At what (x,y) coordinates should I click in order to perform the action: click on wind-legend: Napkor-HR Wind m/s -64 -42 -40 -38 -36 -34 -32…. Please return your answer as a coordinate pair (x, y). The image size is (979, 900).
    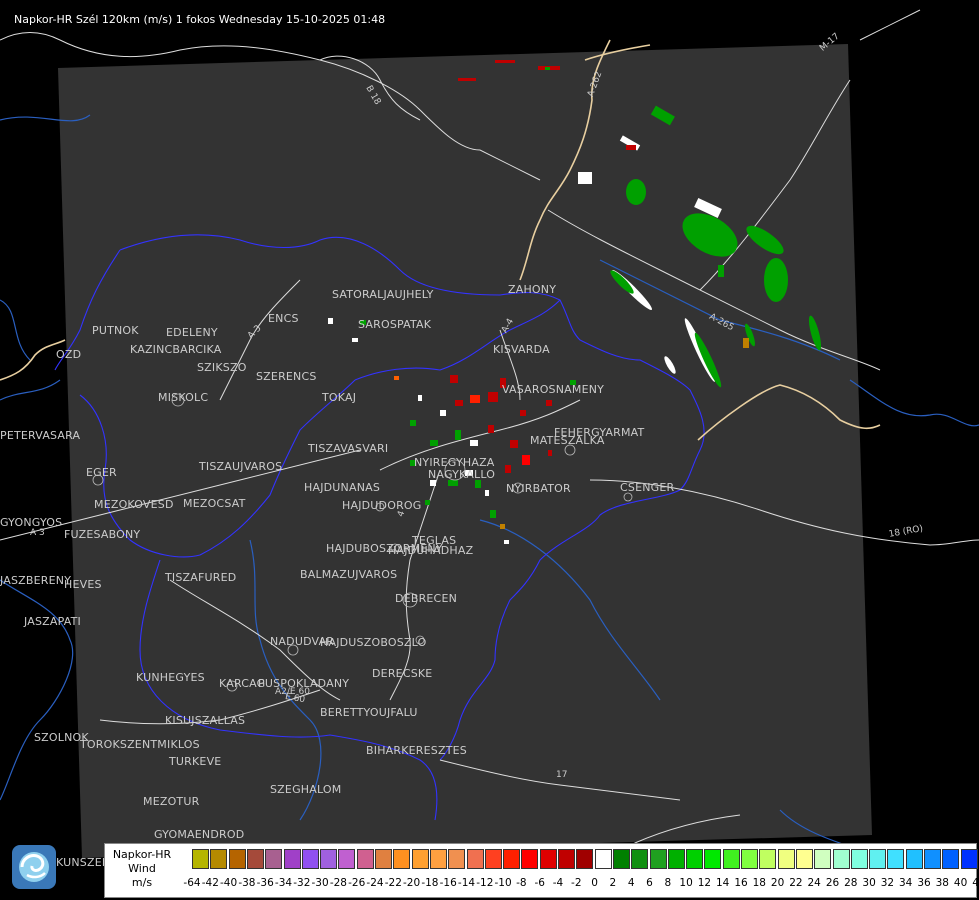
    Looking at the image, I should click on (541, 870).